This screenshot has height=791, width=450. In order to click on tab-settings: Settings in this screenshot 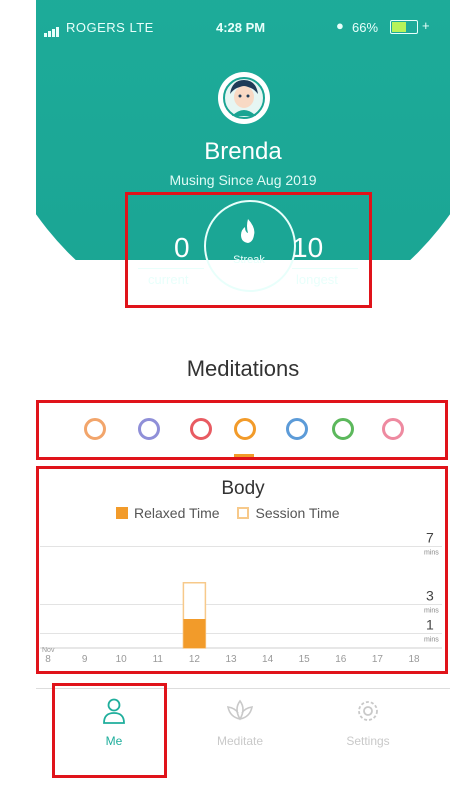, I will do `click(368, 722)`.